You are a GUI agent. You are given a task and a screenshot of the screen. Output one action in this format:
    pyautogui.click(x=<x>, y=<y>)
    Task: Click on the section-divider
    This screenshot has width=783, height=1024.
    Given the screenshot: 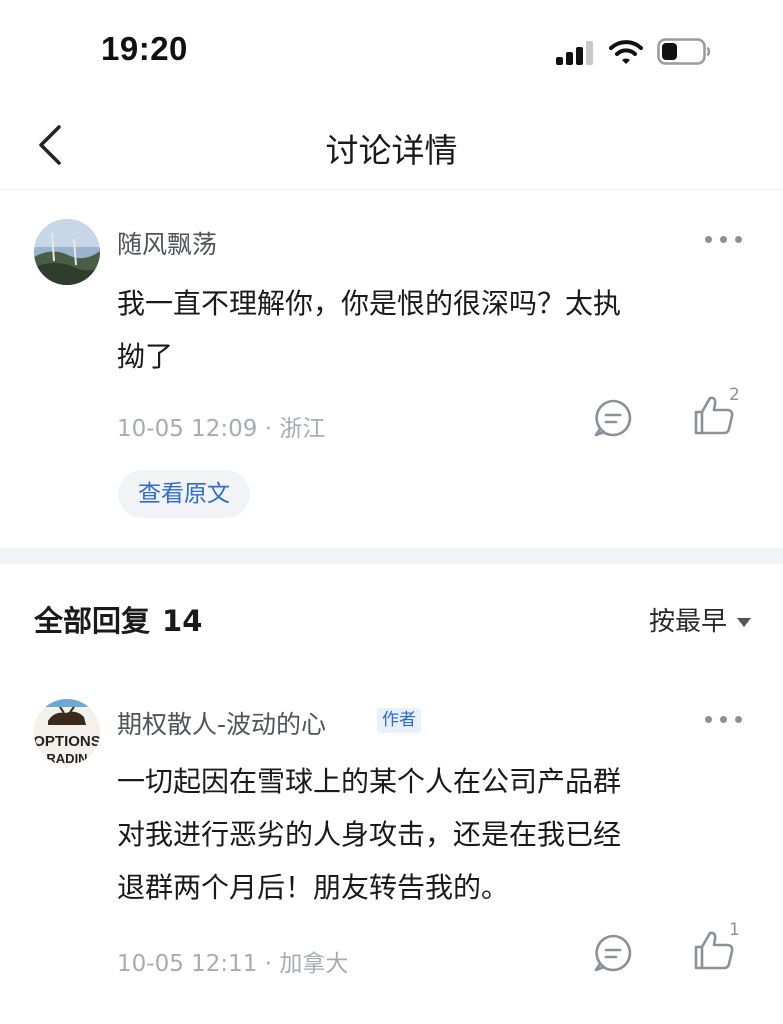 What is the action you would take?
    pyautogui.click(x=391, y=556)
    